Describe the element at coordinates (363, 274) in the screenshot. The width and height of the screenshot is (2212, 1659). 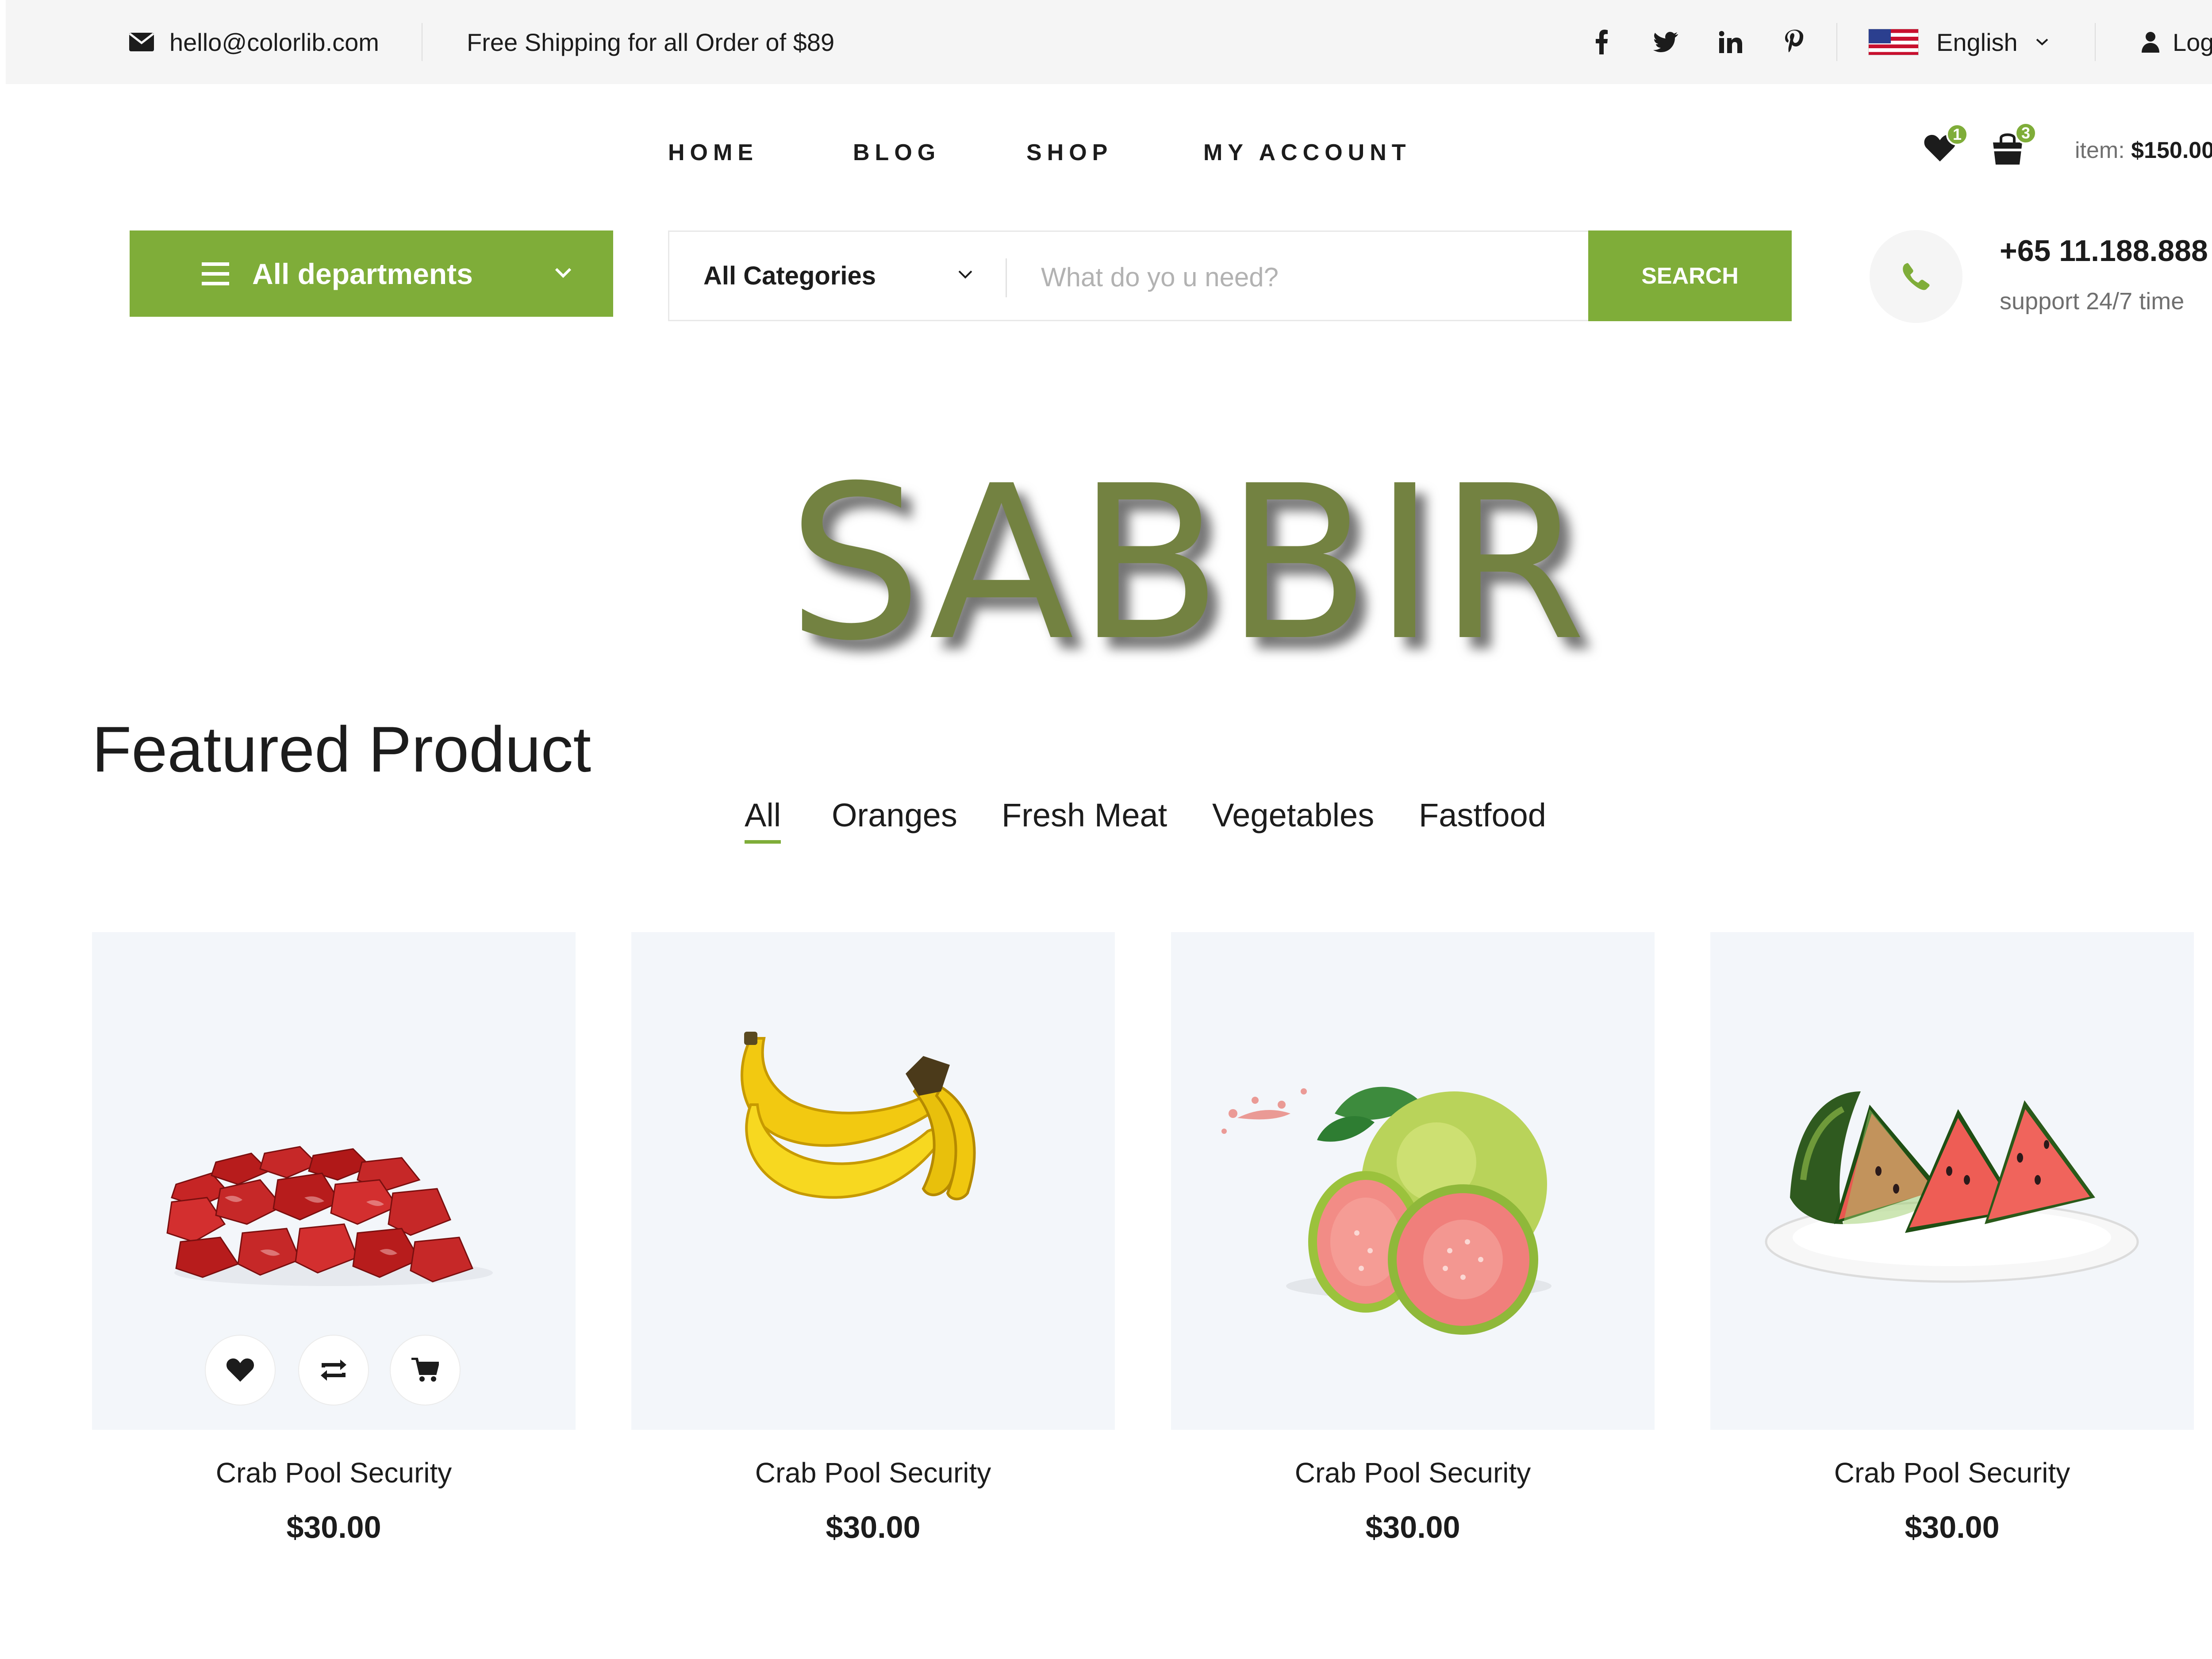
I see `departments-label: All departments` at that location.